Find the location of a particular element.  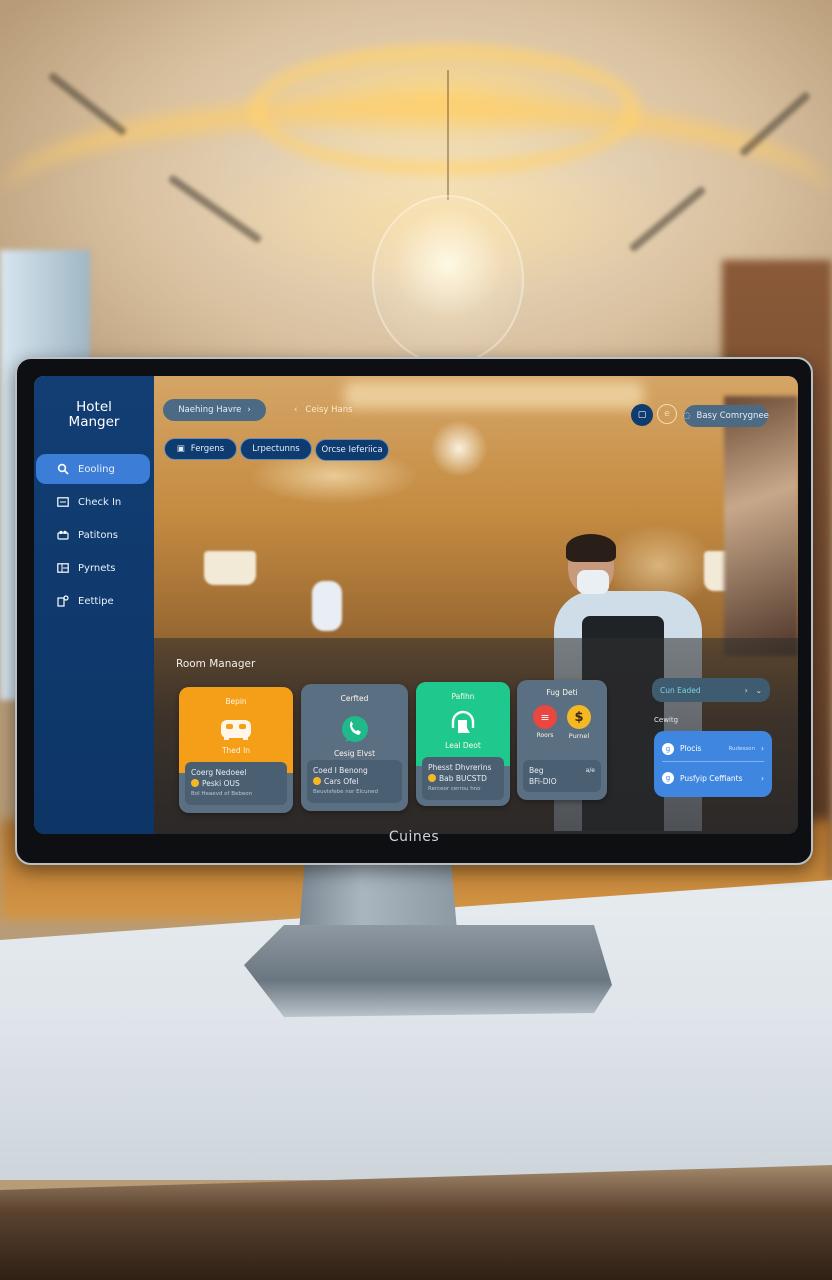

screen-bg-painting is located at coordinates (761, 526).